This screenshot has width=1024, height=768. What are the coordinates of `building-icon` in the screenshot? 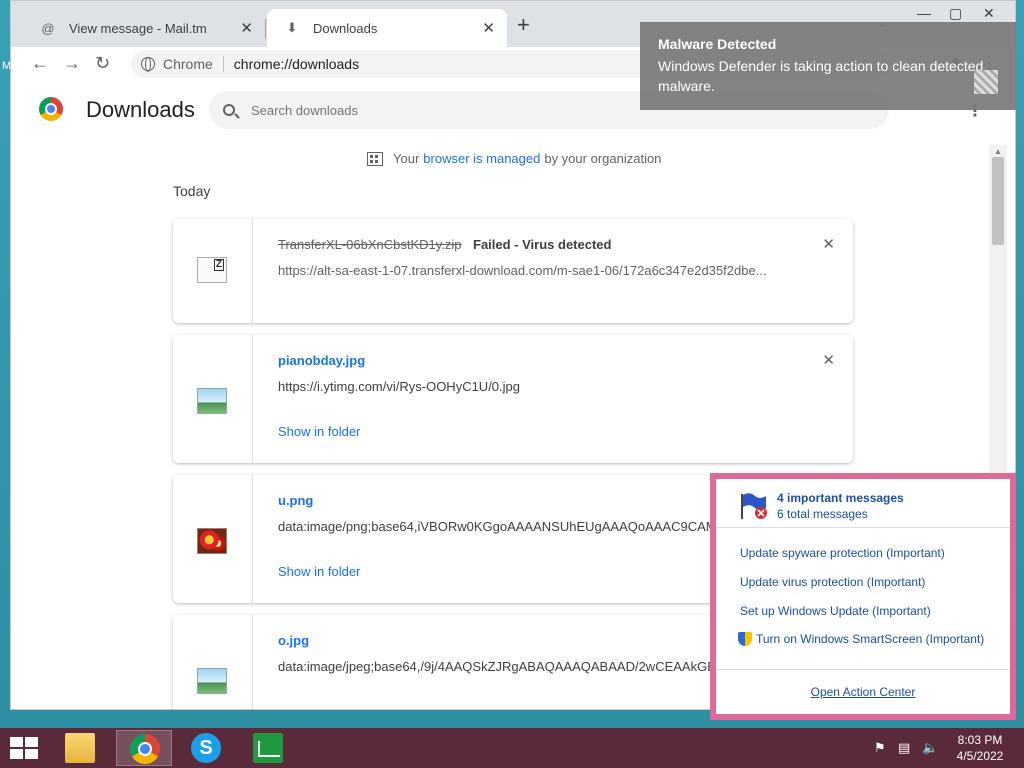 It's located at (375, 158).